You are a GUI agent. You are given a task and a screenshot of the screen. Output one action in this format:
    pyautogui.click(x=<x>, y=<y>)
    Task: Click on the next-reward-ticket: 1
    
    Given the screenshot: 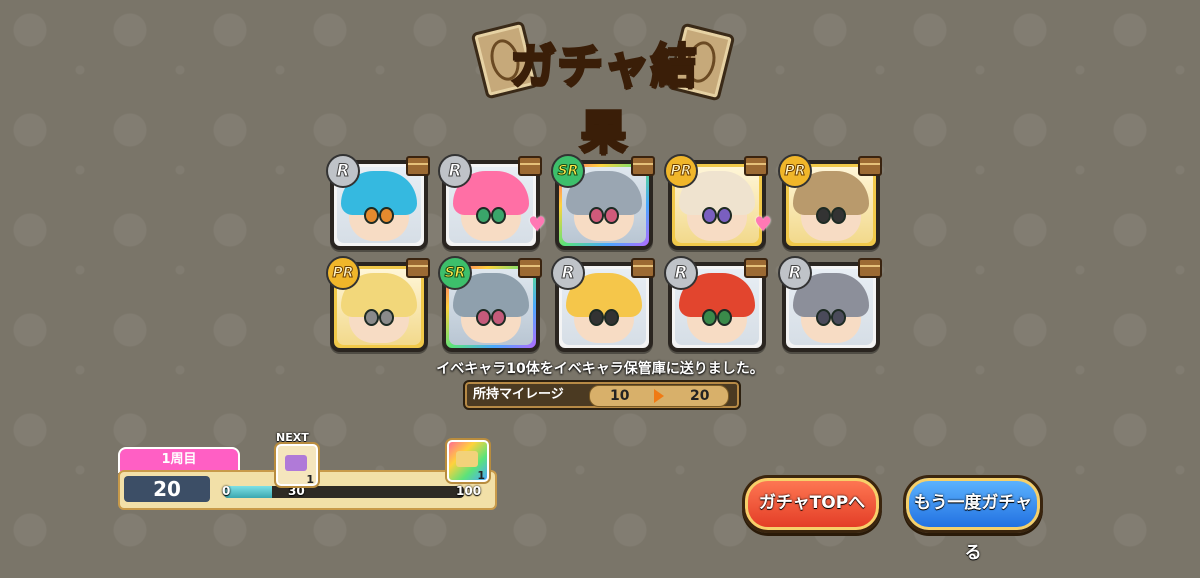 What is the action you would take?
    pyautogui.click(x=297, y=465)
    